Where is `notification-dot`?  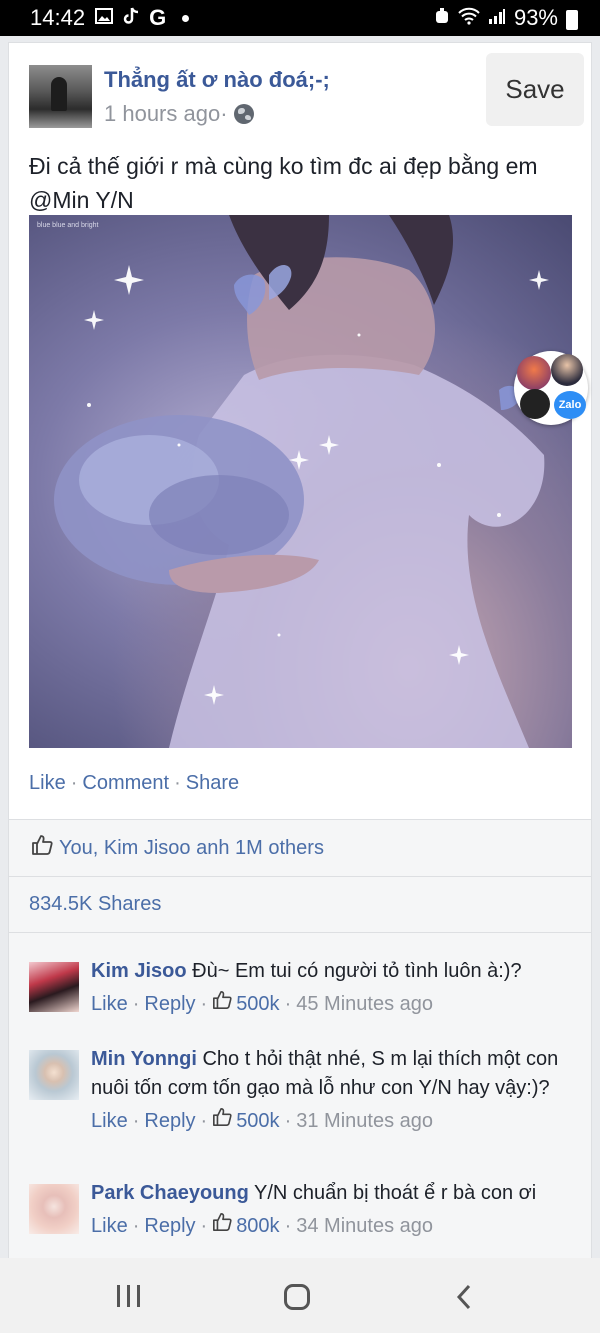 notification-dot is located at coordinates (186, 18).